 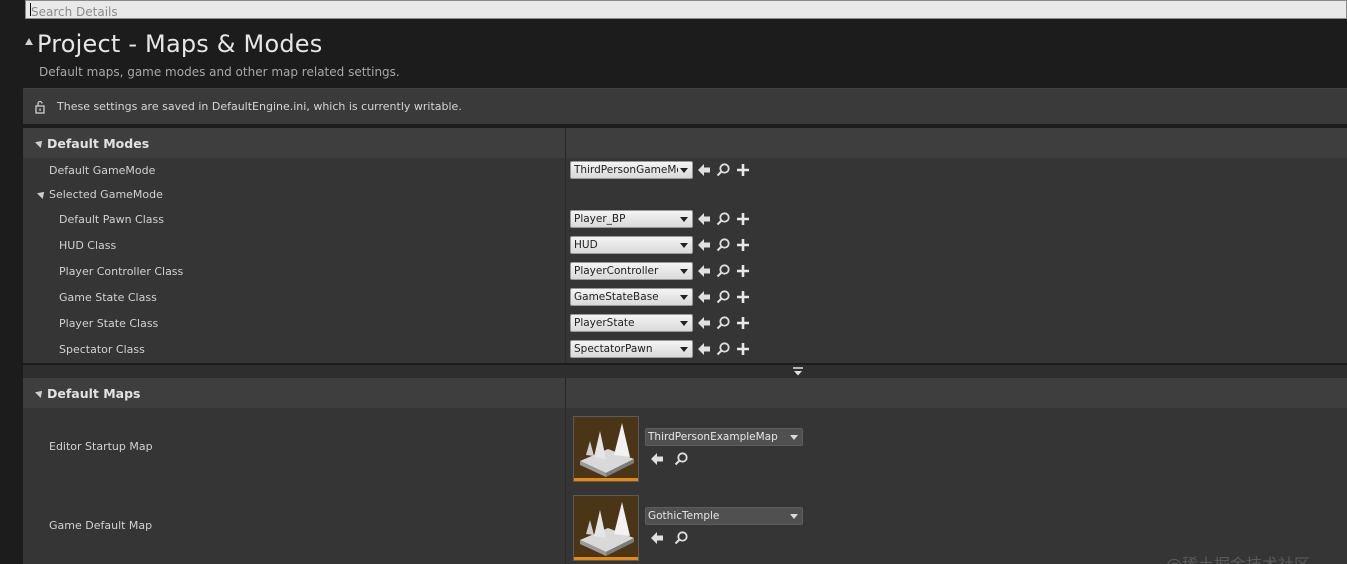 I want to click on property-row-game-default-map: Game Default Map GothicTemple, so click(x=685, y=525).